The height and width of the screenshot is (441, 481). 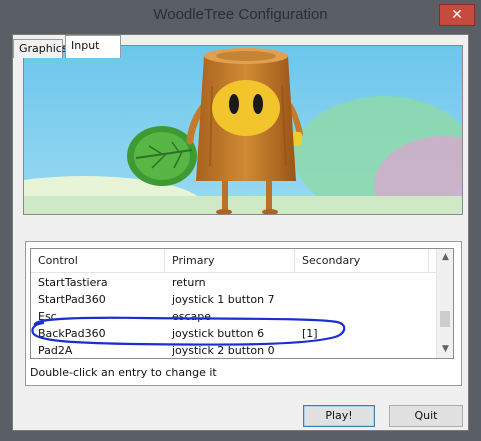 I want to click on cell-control: BackPad360, so click(x=72, y=333).